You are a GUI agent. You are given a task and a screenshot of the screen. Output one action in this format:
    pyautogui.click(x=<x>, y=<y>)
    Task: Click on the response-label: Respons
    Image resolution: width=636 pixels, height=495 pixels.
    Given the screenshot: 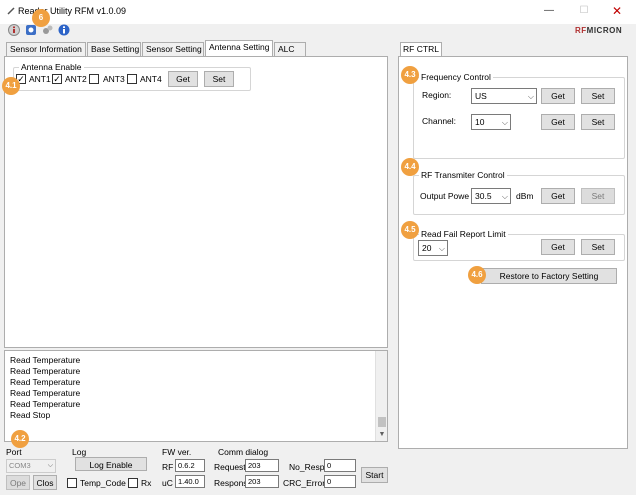 What is the action you would take?
    pyautogui.click(x=231, y=483)
    